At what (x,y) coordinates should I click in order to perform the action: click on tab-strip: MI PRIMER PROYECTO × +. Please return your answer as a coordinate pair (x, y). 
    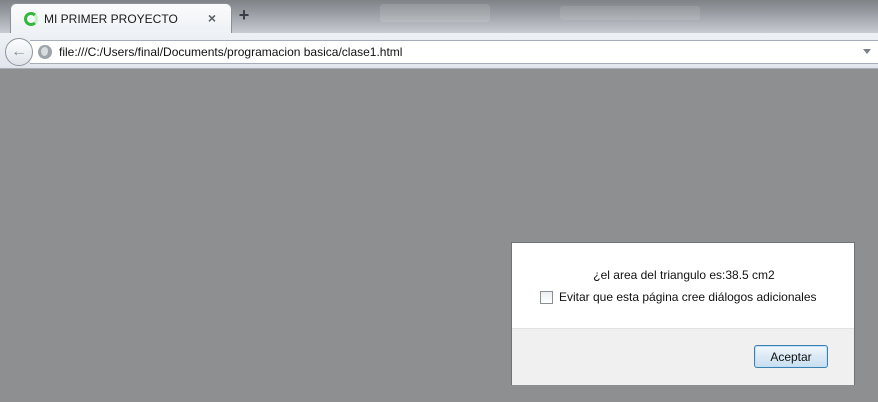
    Looking at the image, I should click on (439, 17).